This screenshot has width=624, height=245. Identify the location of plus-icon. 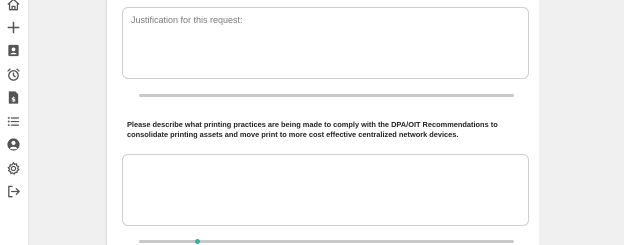
(13, 27).